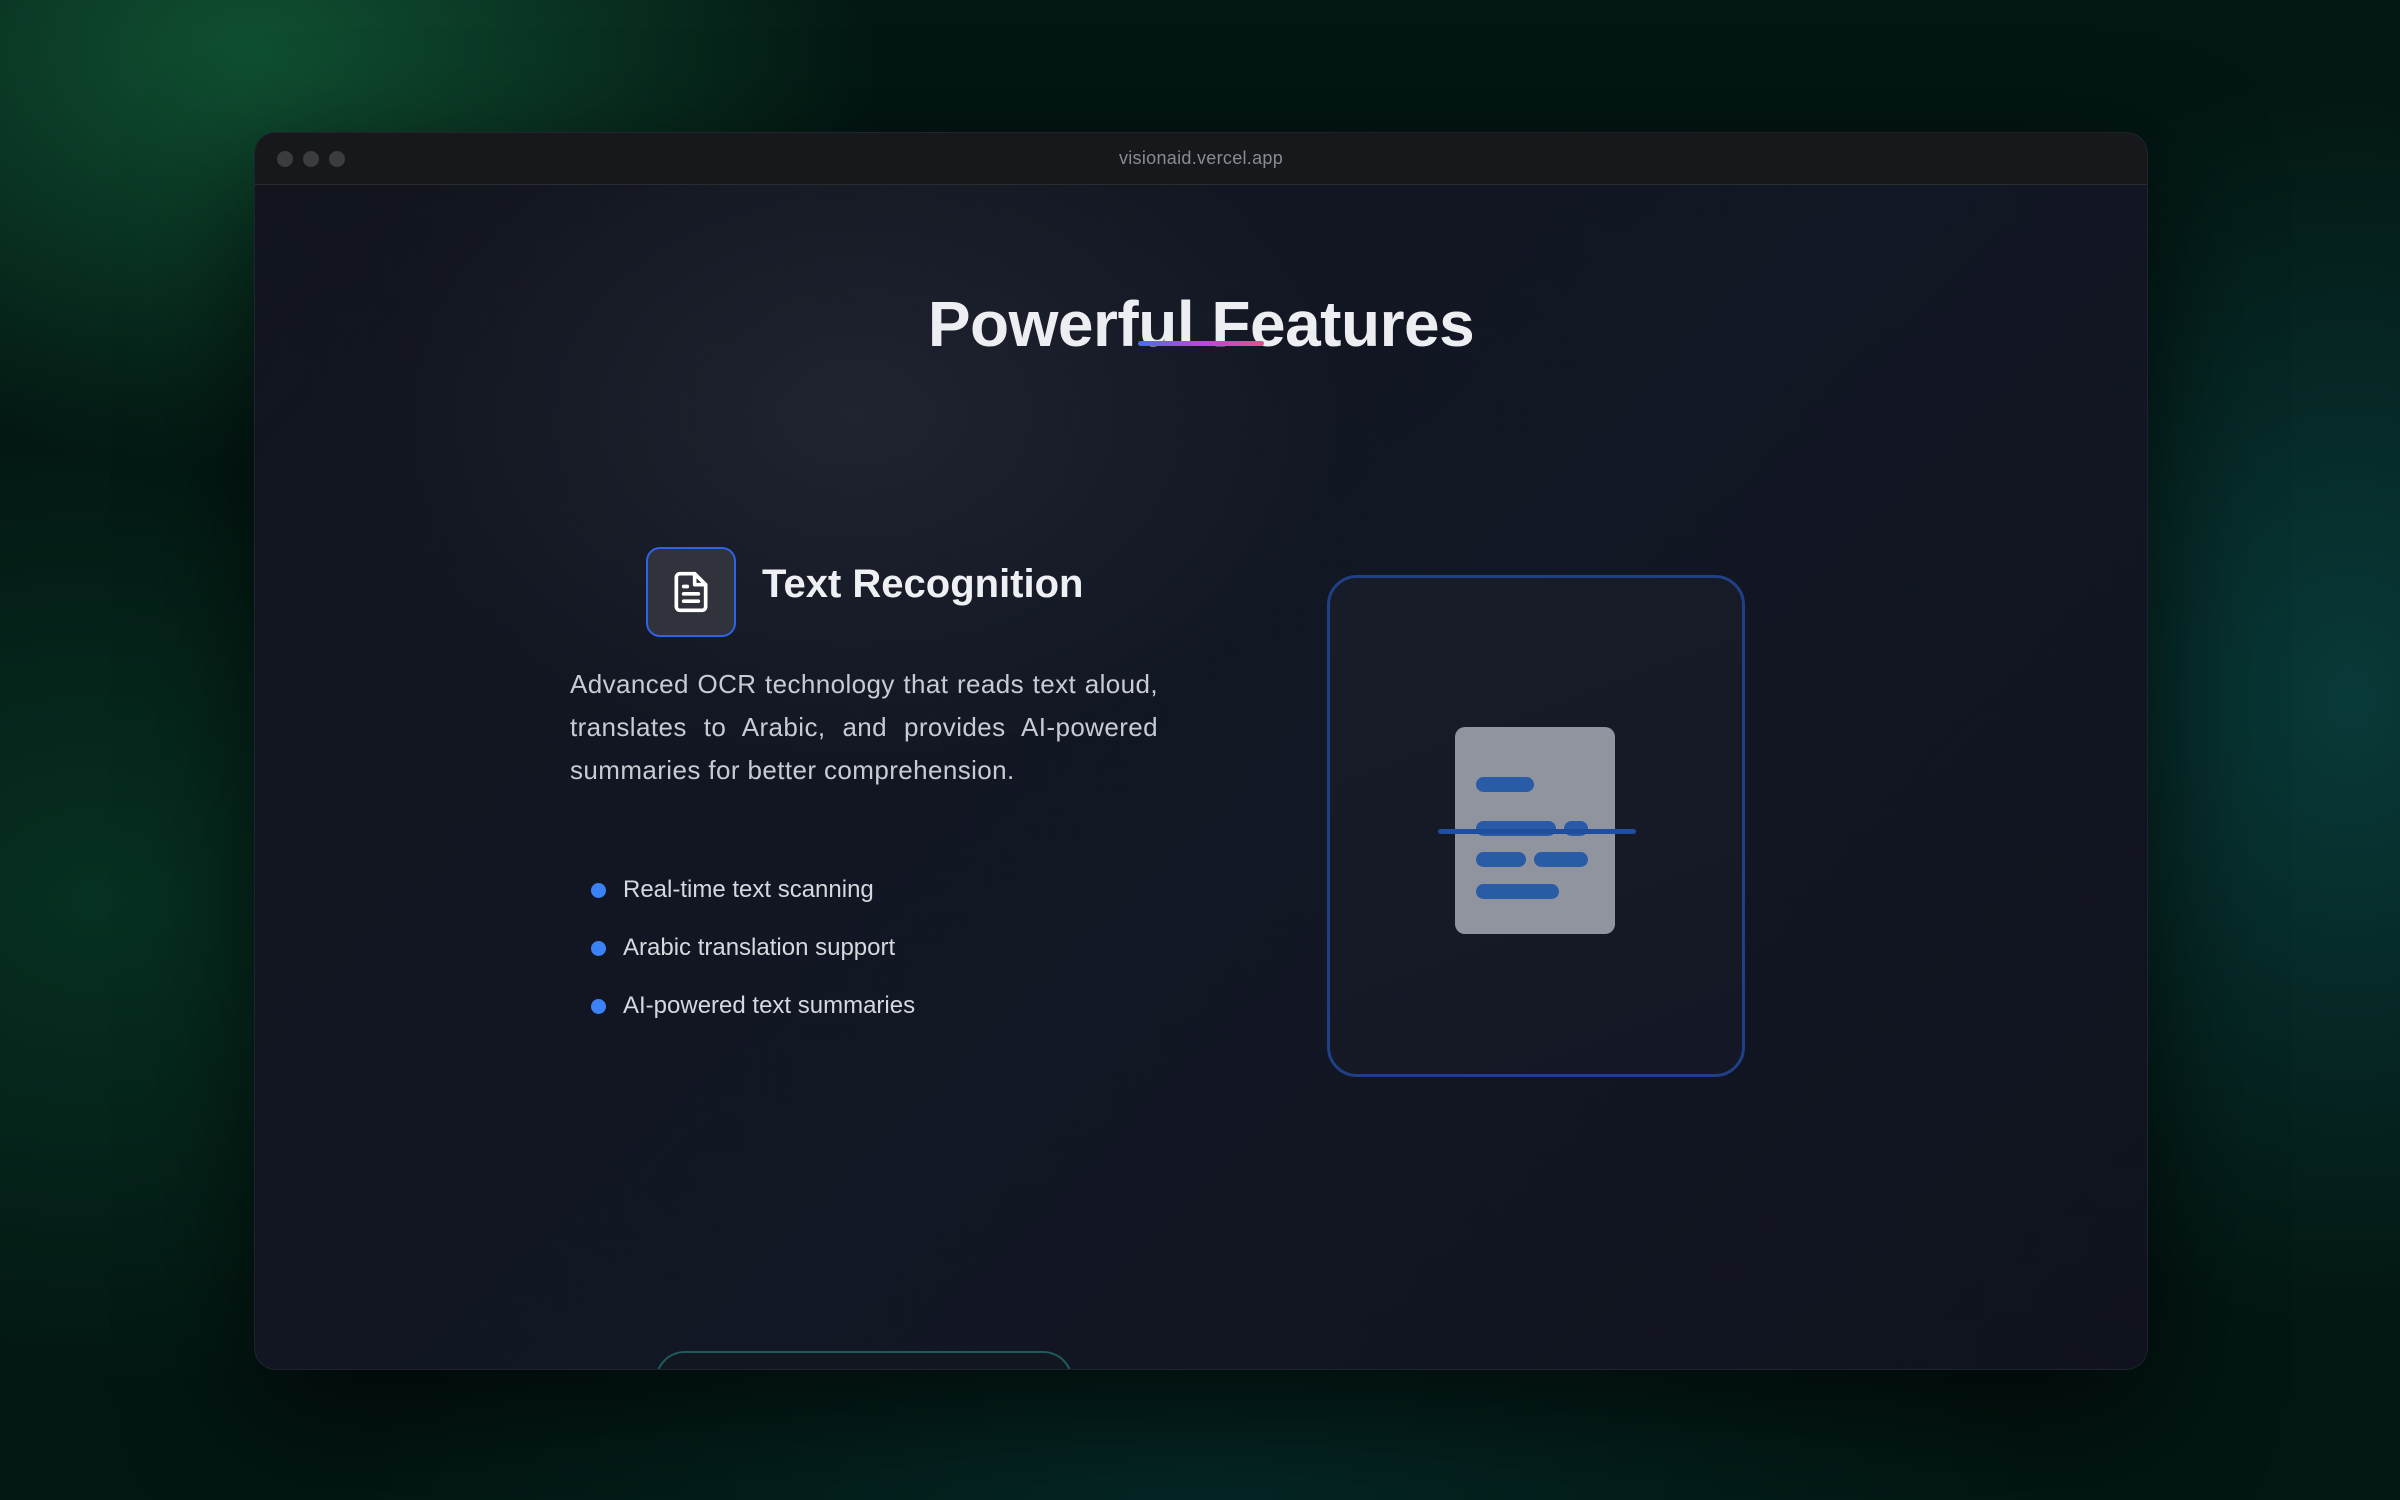 The width and height of the screenshot is (2400, 1500). I want to click on next-feature-card, so click(864, 1360).